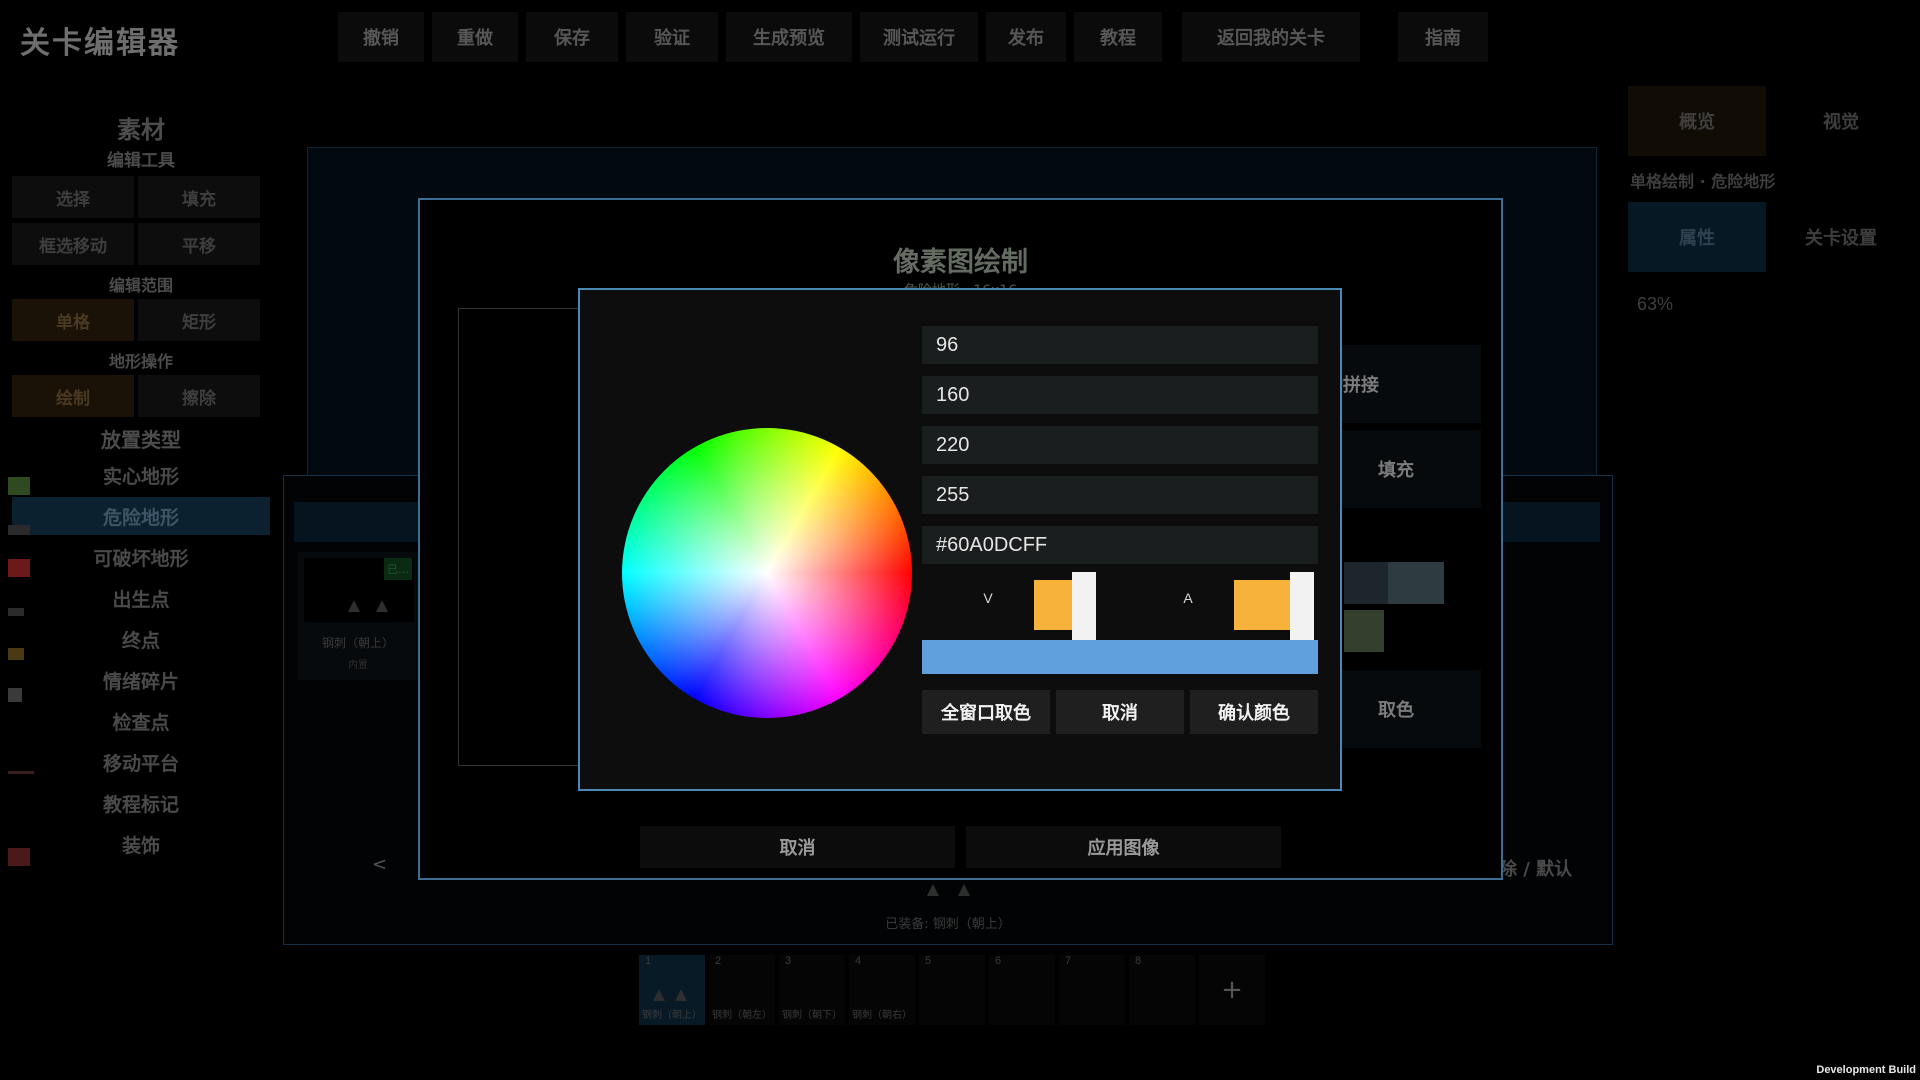 Image resolution: width=1920 pixels, height=1080 pixels. I want to click on placement-spawn-point: 出生点, so click(141, 598).